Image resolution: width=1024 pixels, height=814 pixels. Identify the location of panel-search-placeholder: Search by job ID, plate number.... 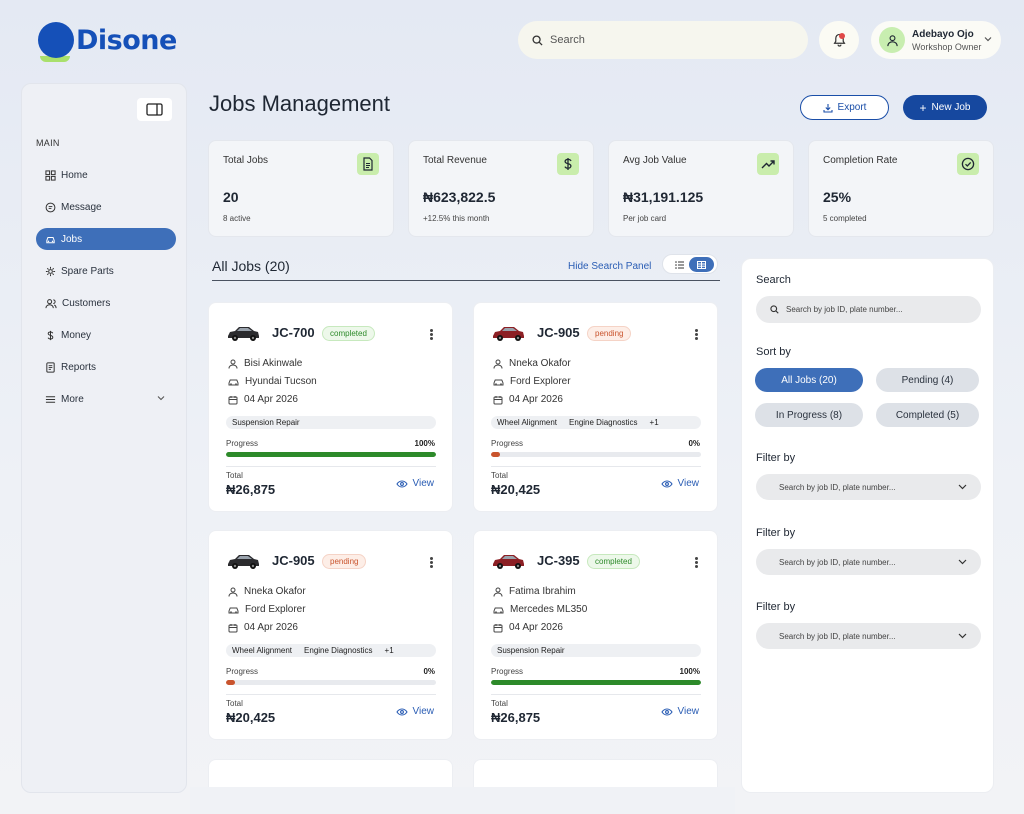
(844, 309).